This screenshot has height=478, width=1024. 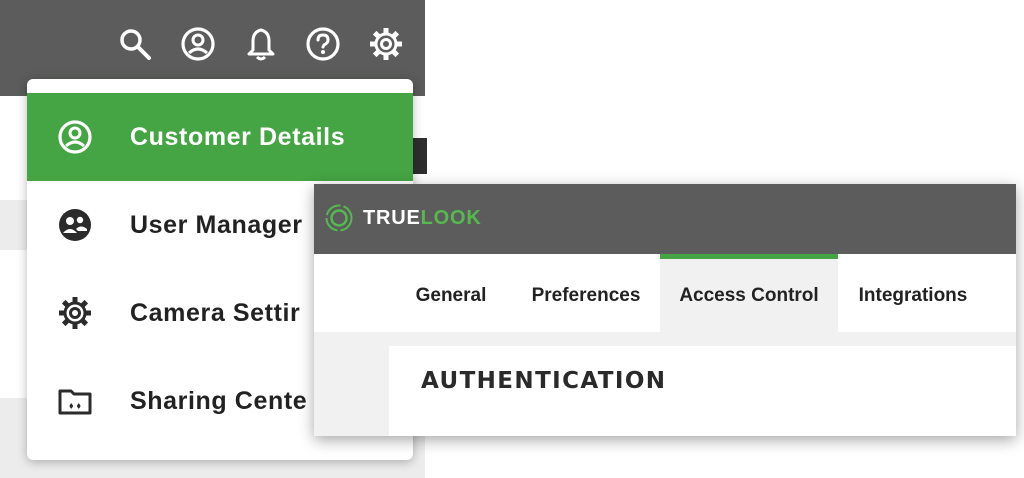 What do you see at coordinates (749, 293) in the screenshot?
I see `tab-access-control: Access Control` at bounding box center [749, 293].